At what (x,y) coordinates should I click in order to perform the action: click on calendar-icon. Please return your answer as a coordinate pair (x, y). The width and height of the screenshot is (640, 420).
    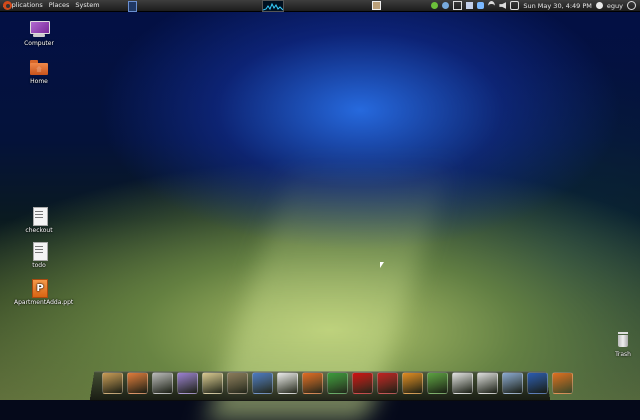
    Looking at the image, I should click on (487, 383).